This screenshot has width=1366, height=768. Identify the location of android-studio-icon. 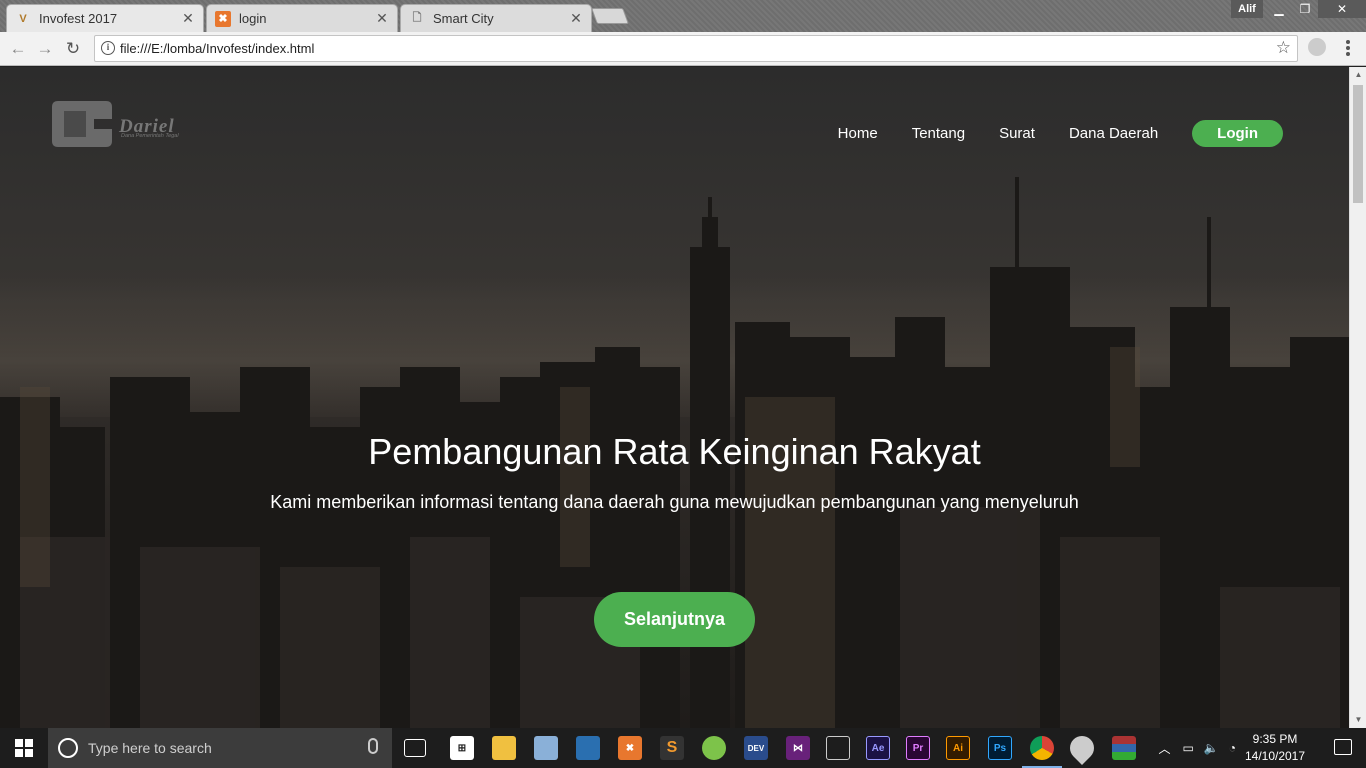
(714, 748).